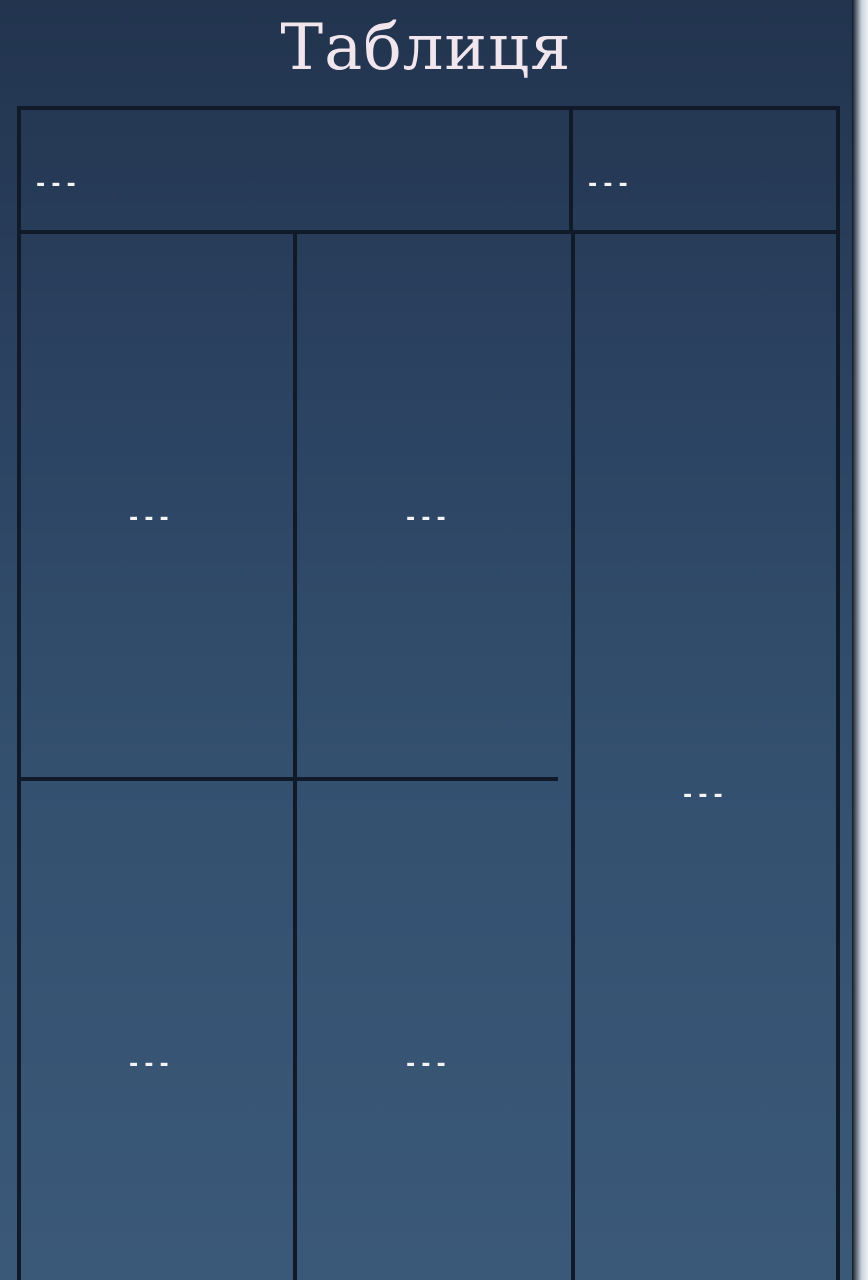 The image size is (868, 1280). Describe the element at coordinates (609, 184) in the screenshot. I see `header-cell-right: ---` at that location.